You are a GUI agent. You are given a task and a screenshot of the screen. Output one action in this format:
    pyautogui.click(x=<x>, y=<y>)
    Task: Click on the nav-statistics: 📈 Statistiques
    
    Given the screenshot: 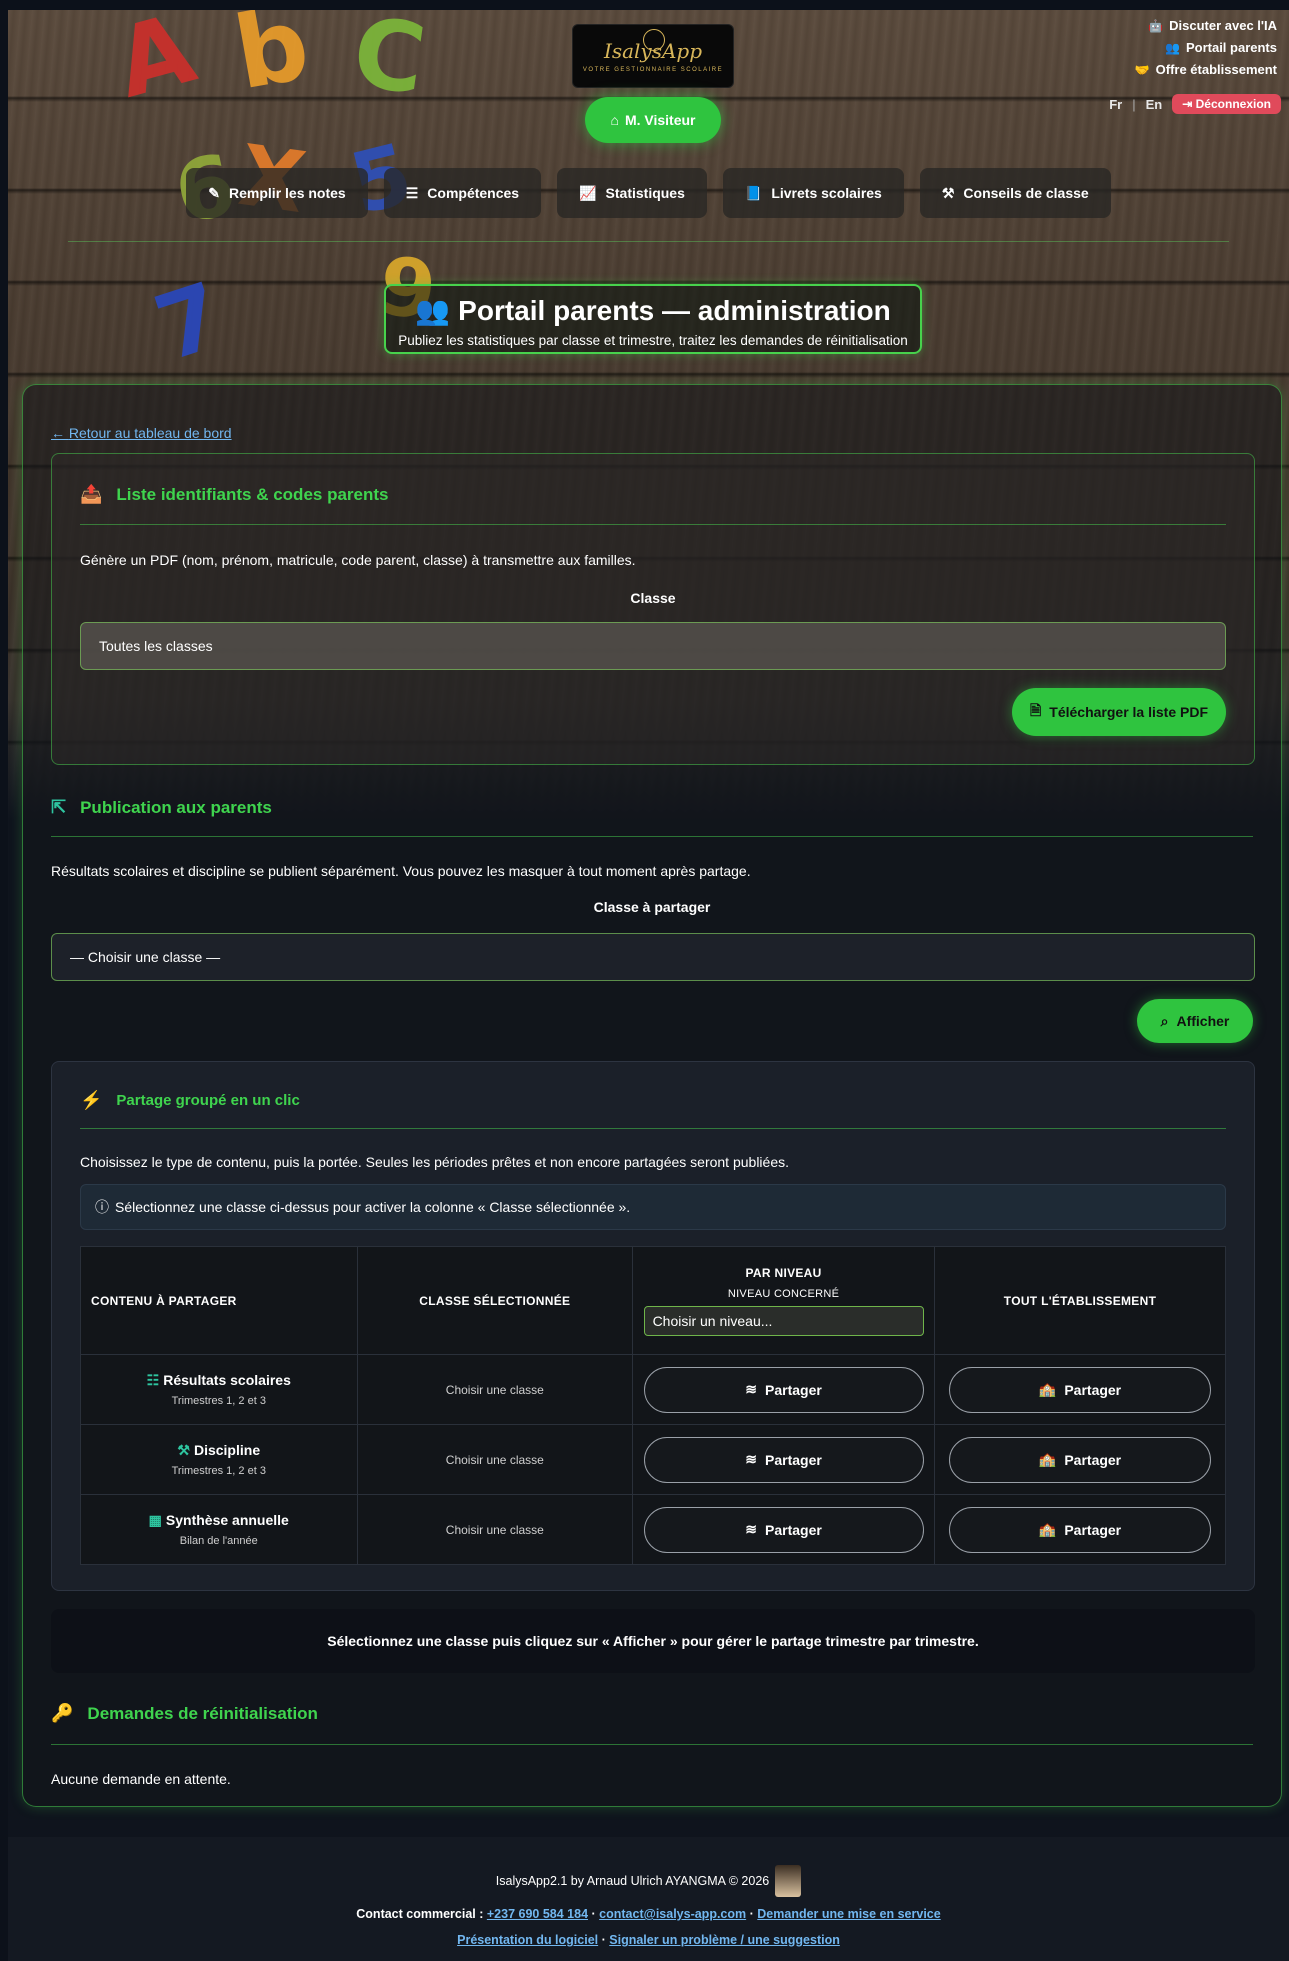 What is the action you would take?
    pyautogui.click(x=632, y=193)
    